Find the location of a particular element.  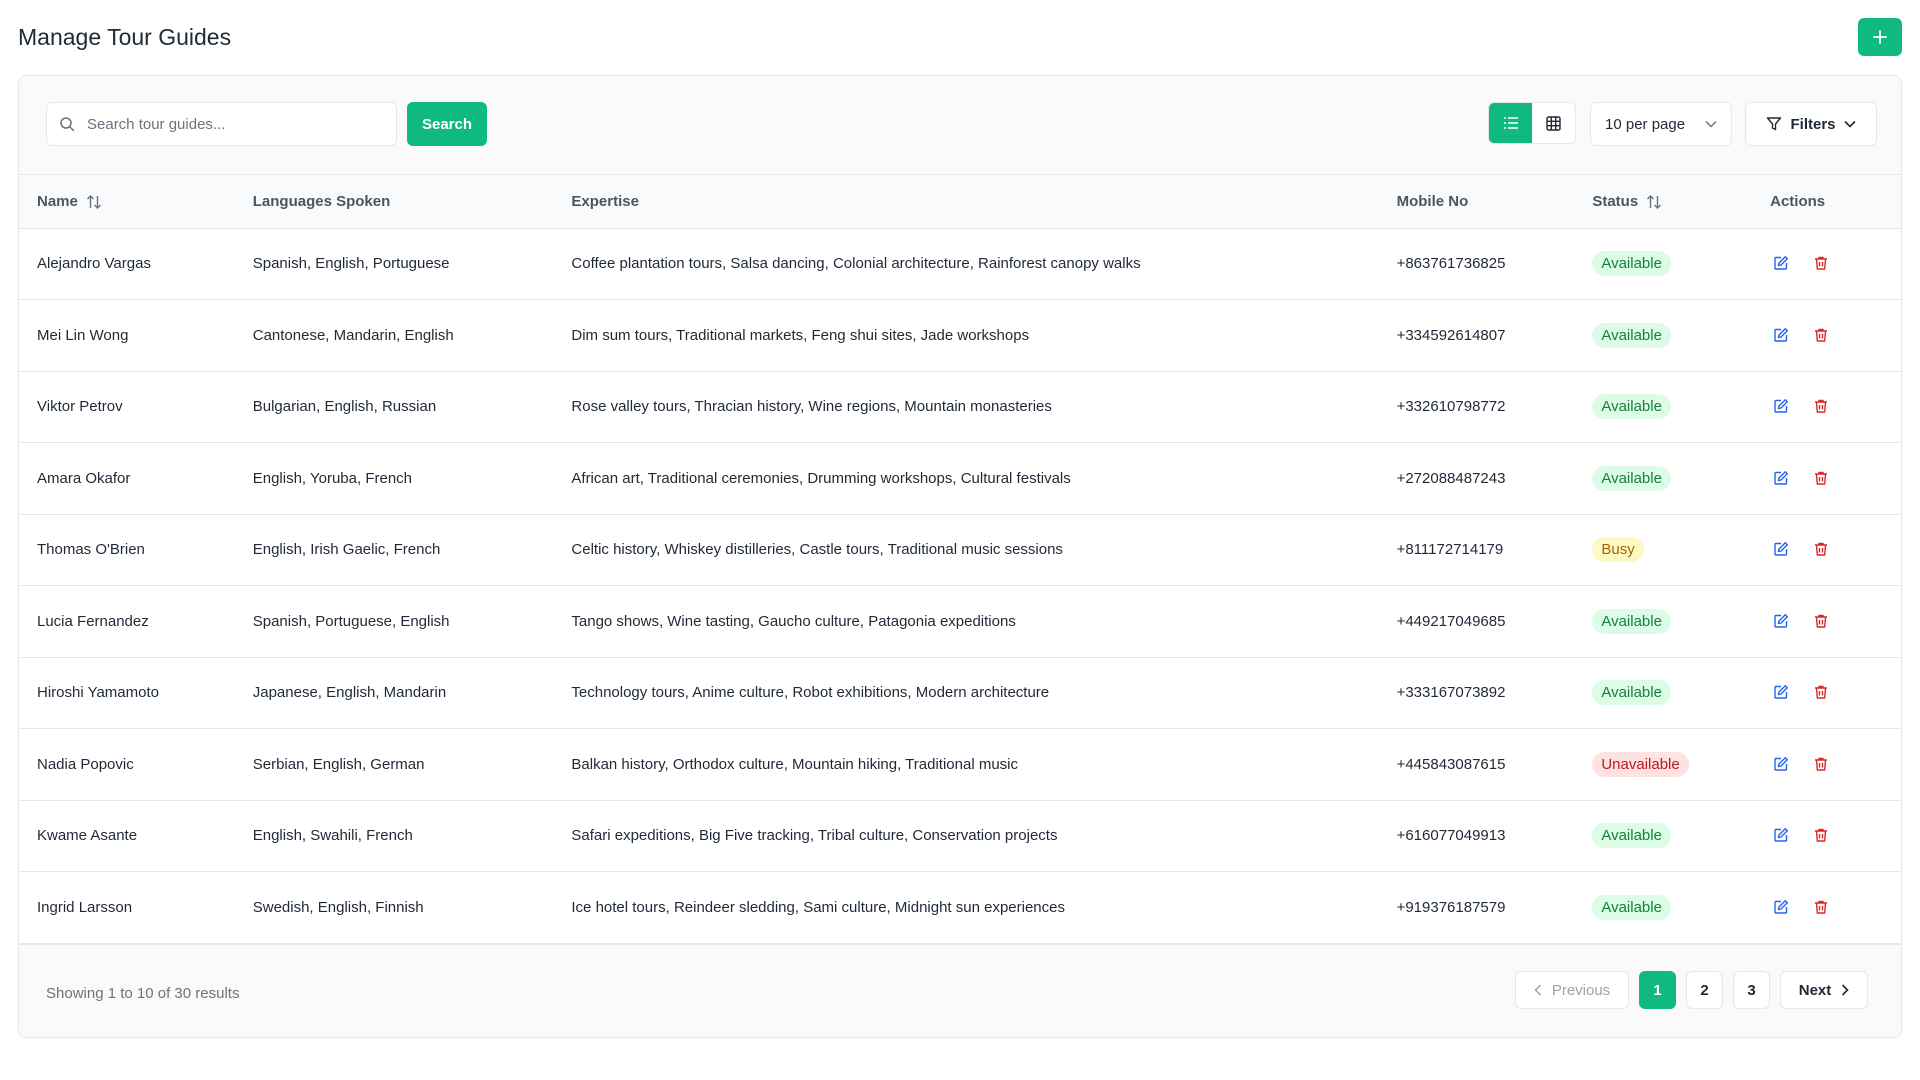

filters-button: Filters is located at coordinates (1811, 124).